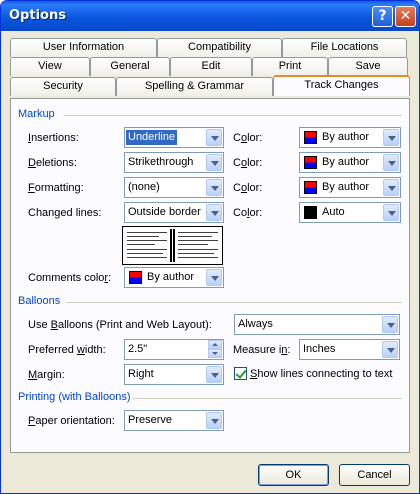  What do you see at coordinates (150, 420) in the screenshot?
I see `paper-orientation-value: Preserve` at bounding box center [150, 420].